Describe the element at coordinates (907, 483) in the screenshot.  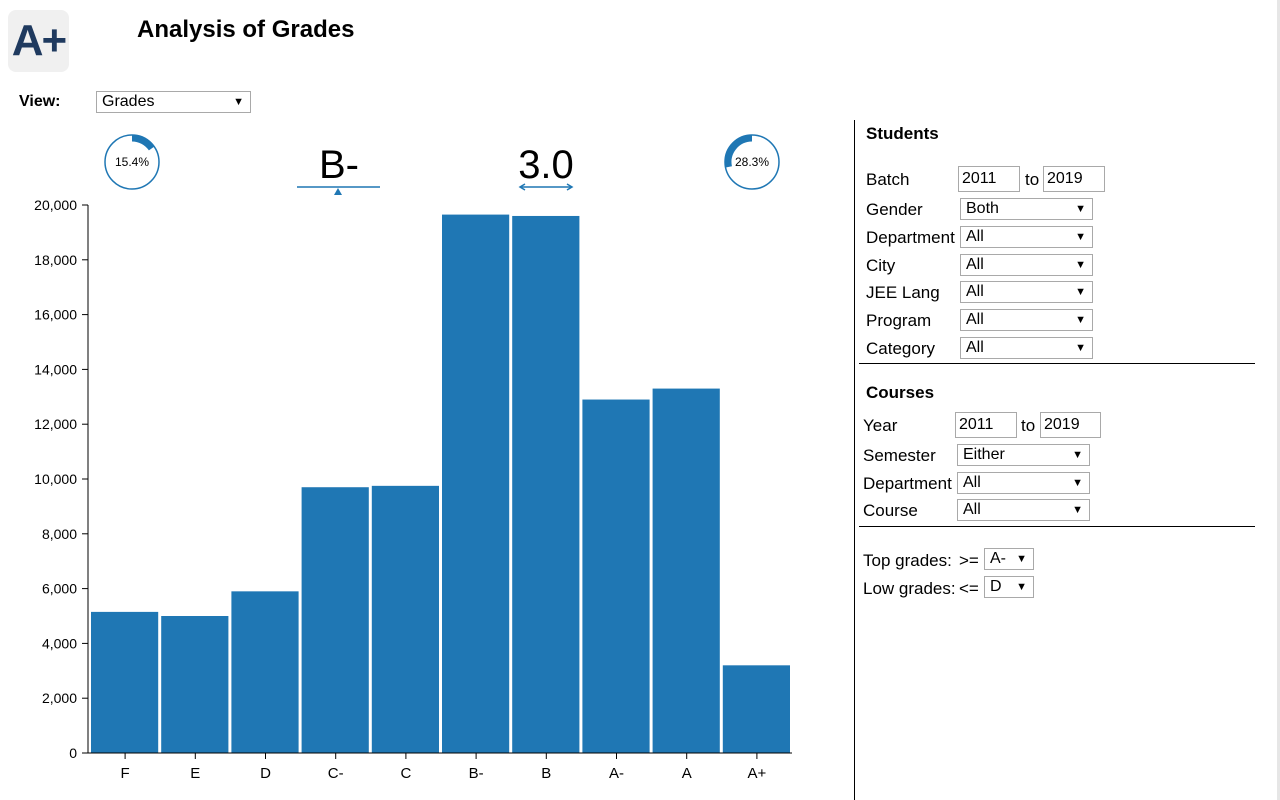
I see `course-department-label: Department` at that location.